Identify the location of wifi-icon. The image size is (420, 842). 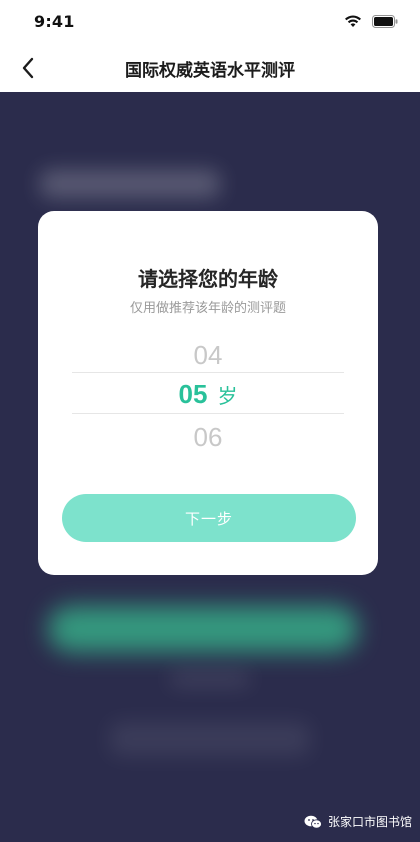
(353, 21).